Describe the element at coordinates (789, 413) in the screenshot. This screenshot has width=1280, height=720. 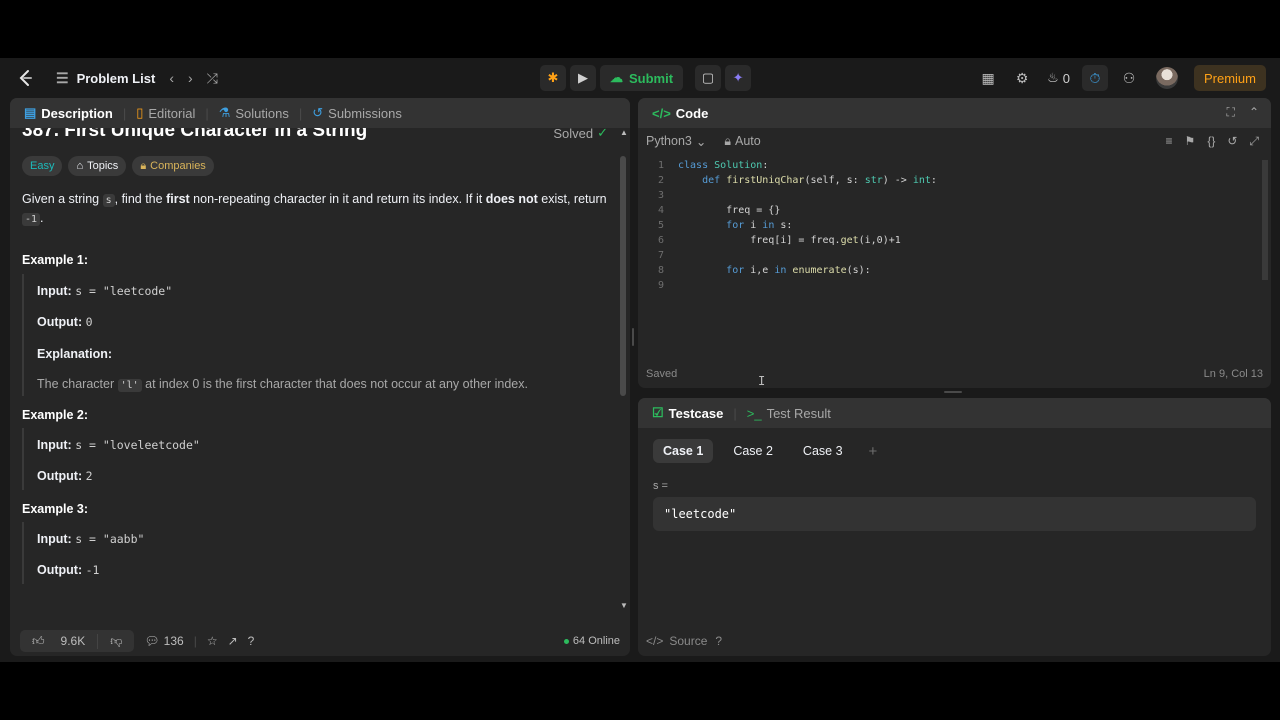
I see `tab-test-result: >_ Test Result` at that location.